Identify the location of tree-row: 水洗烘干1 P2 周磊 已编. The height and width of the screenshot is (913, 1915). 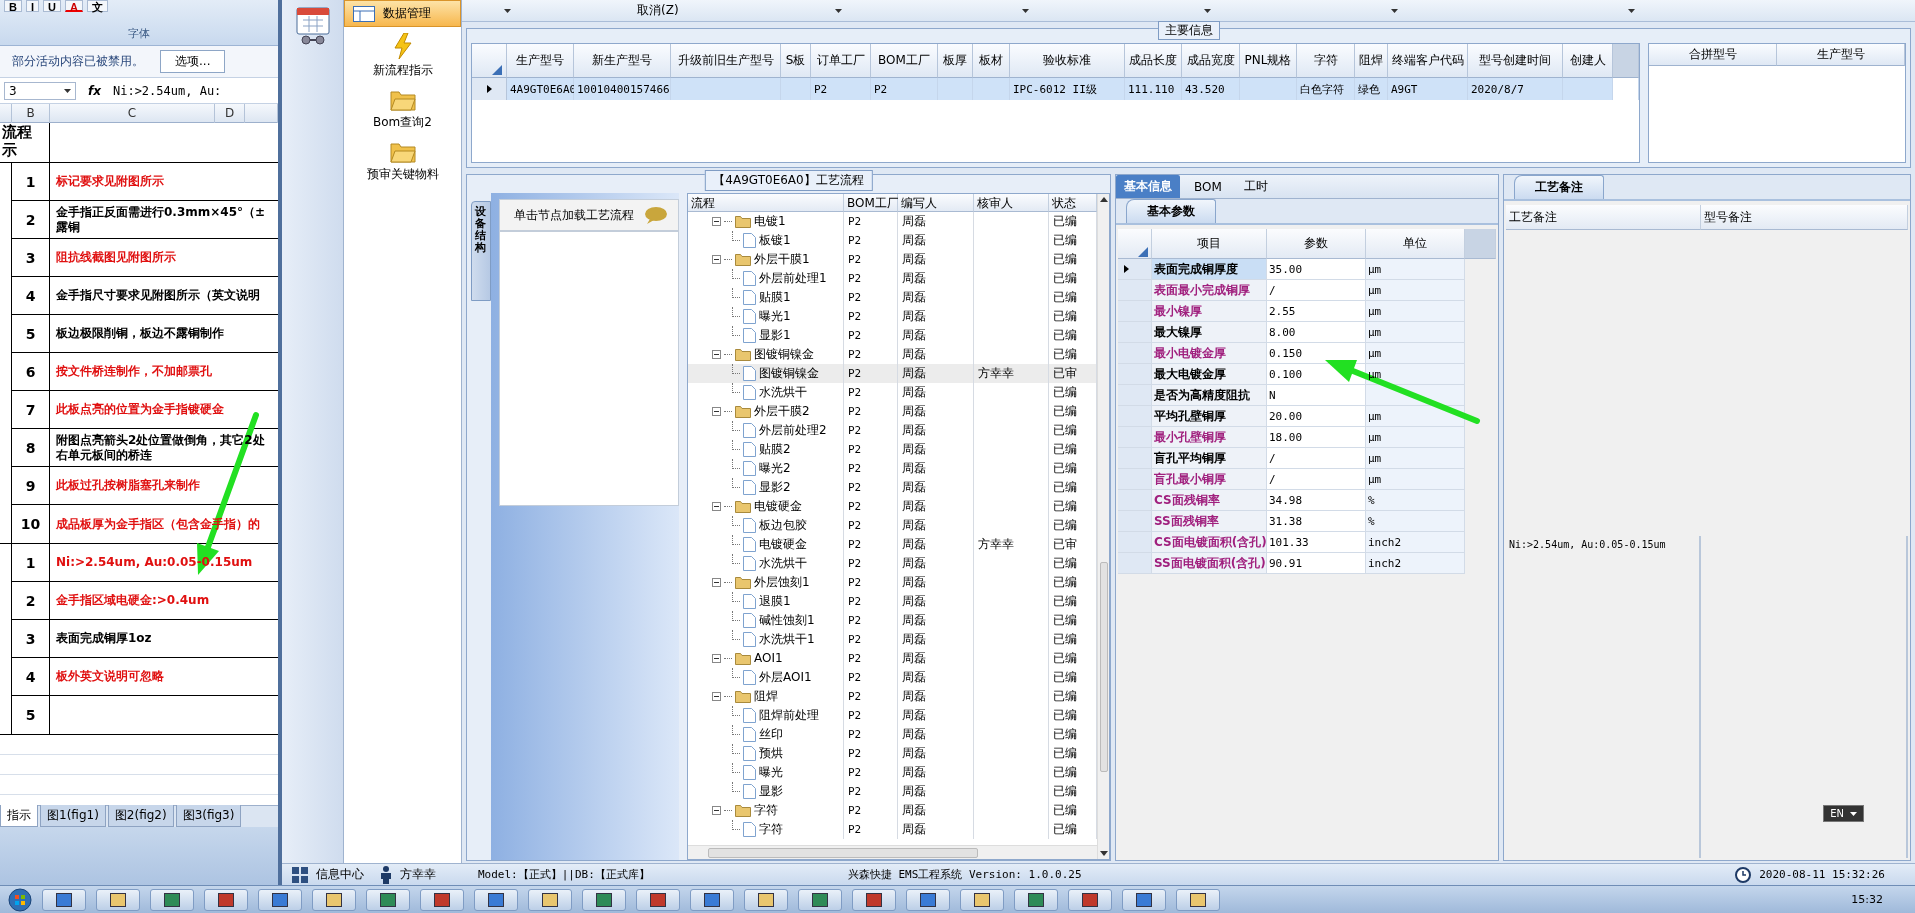
(892, 639).